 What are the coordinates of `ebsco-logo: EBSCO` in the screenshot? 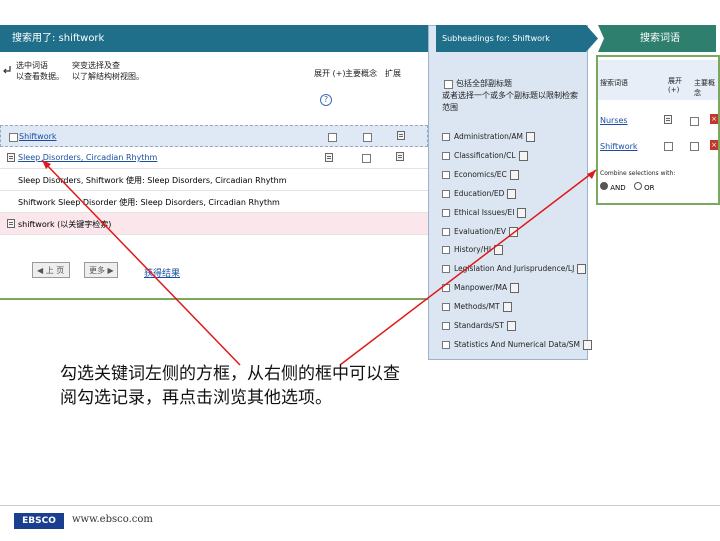 It's located at (39, 521).